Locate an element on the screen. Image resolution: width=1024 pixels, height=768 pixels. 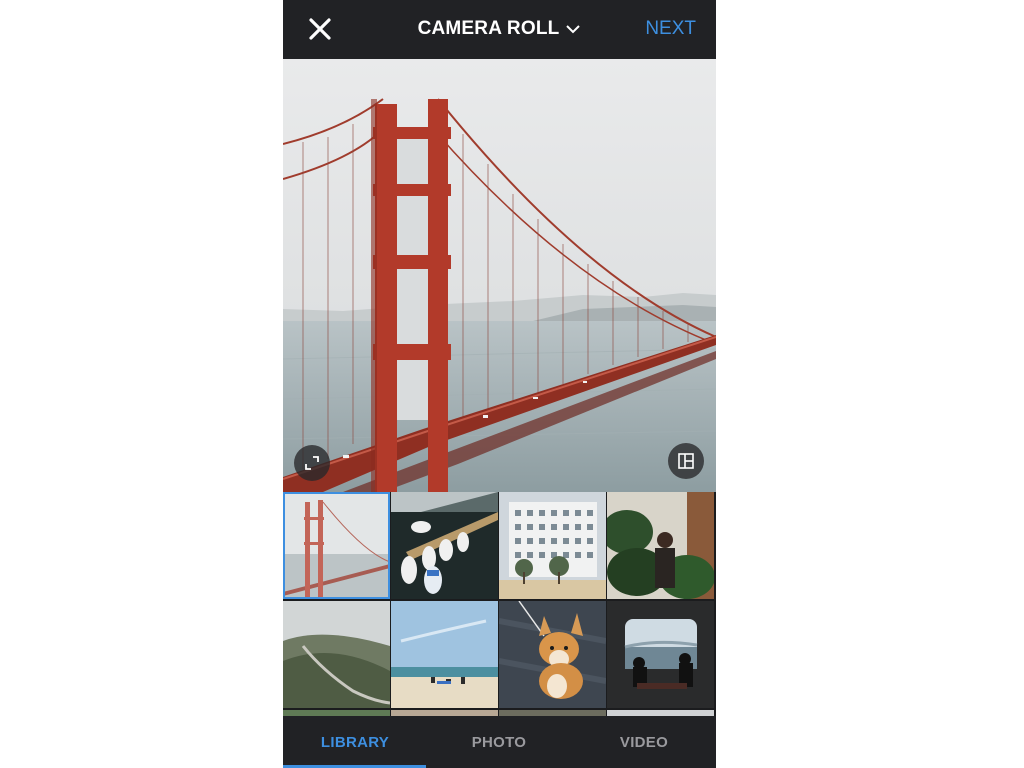
thumbnail-coastal-hills is located at coordinates (336, 654).